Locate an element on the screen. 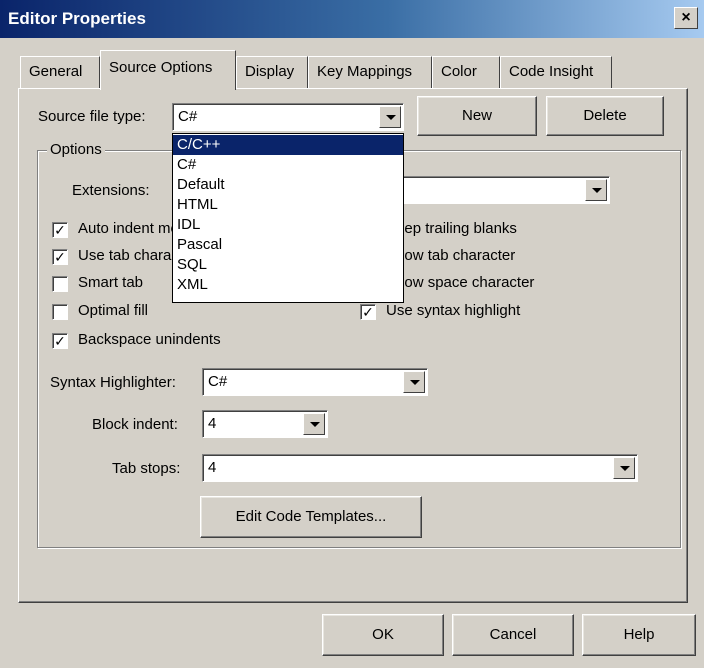  ok-button: OK is located at coordinates (383, 635).